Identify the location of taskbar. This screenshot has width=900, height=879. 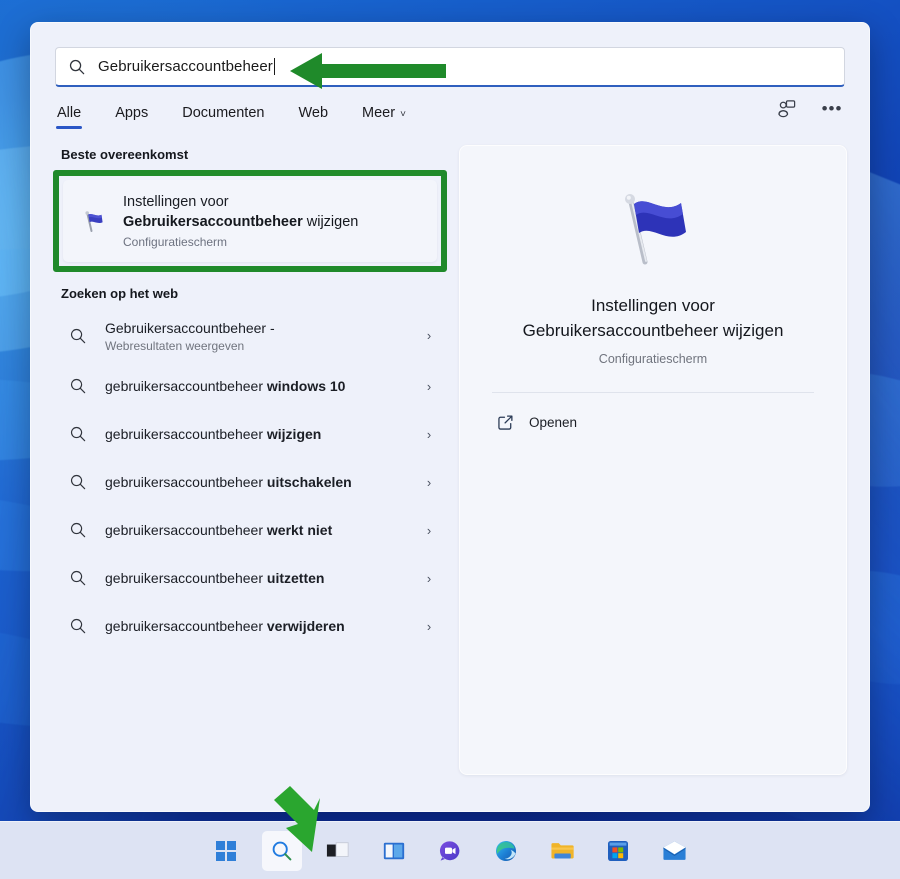
(450, 850).